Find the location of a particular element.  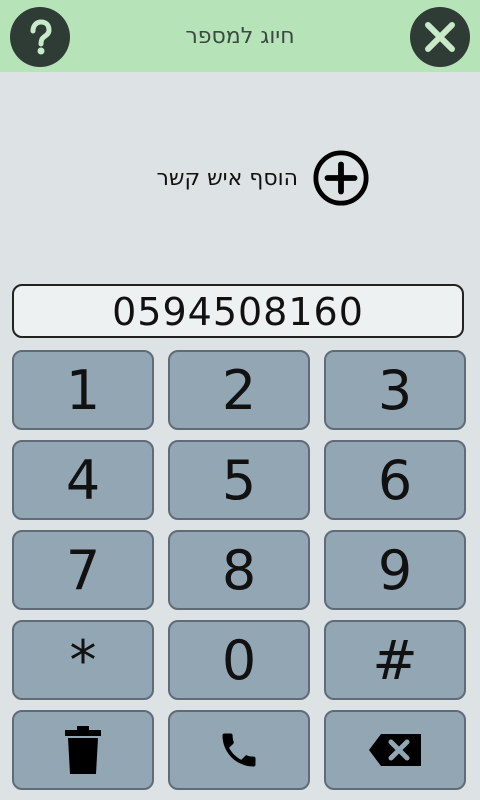

key-star: * is located at coordinates (83, 660).